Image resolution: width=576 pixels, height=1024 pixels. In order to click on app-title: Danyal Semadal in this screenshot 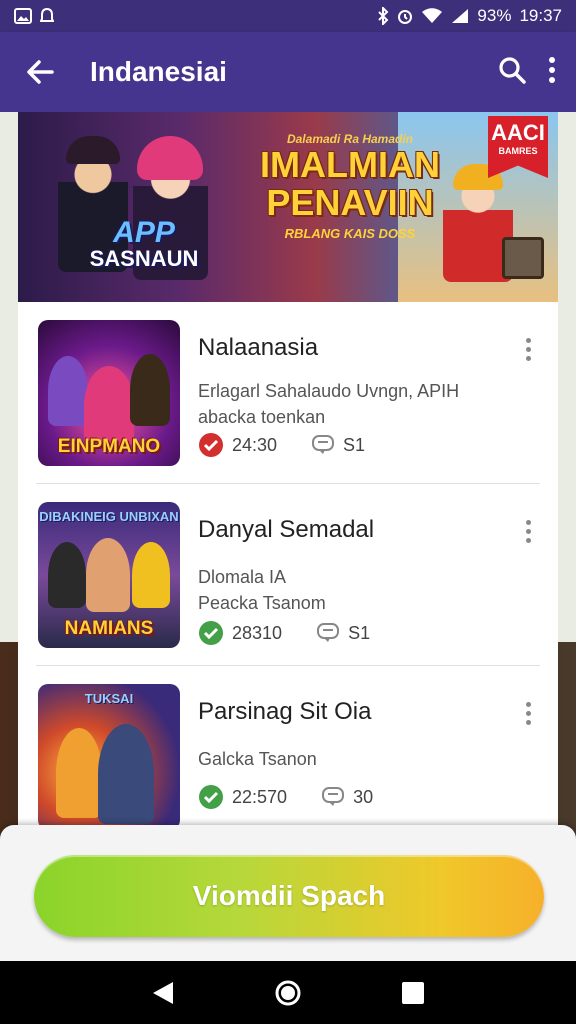, I will do `click(286, 529)`.